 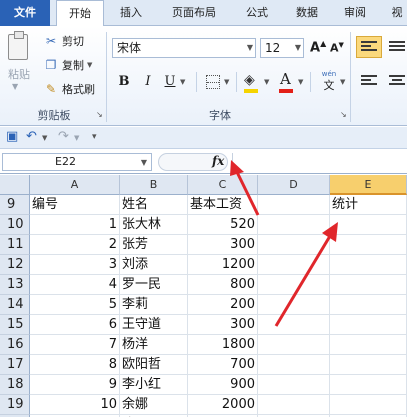 What do you see at coordinates (154, 185) in the screenshot?
I see `column-header-b: B` at bounding box center [154, 185].